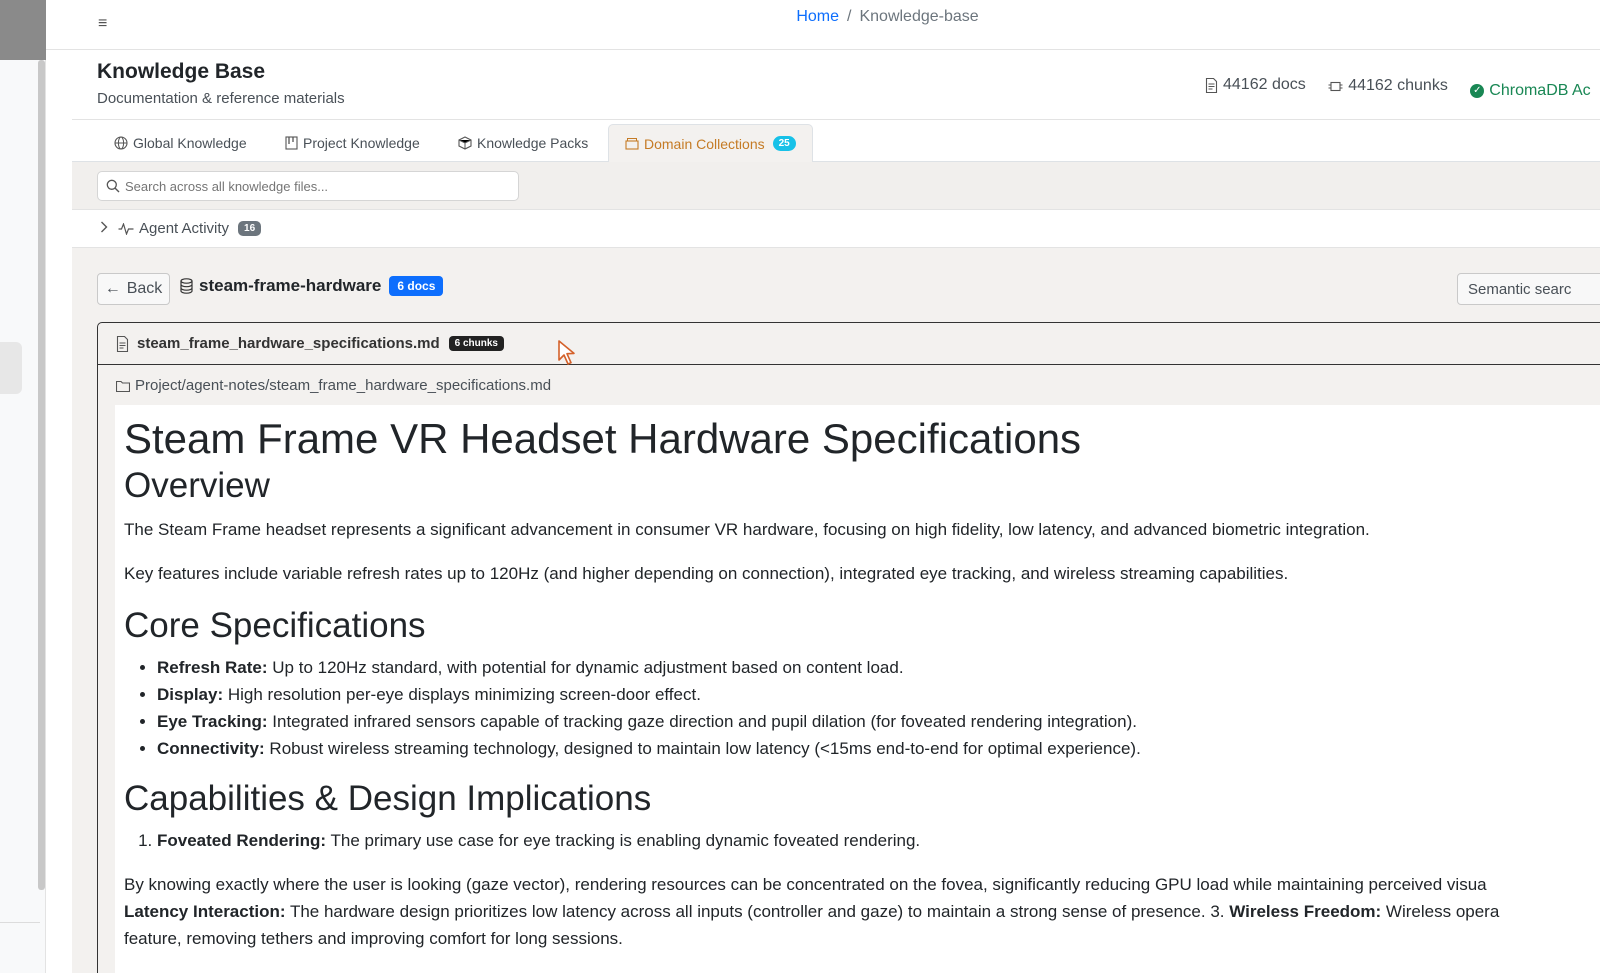 This screenshot has width=1600, height=973. Describe the element at coordinates (181, 71) in the screenshot. I see `page-title: Knowledge Base` at that location.